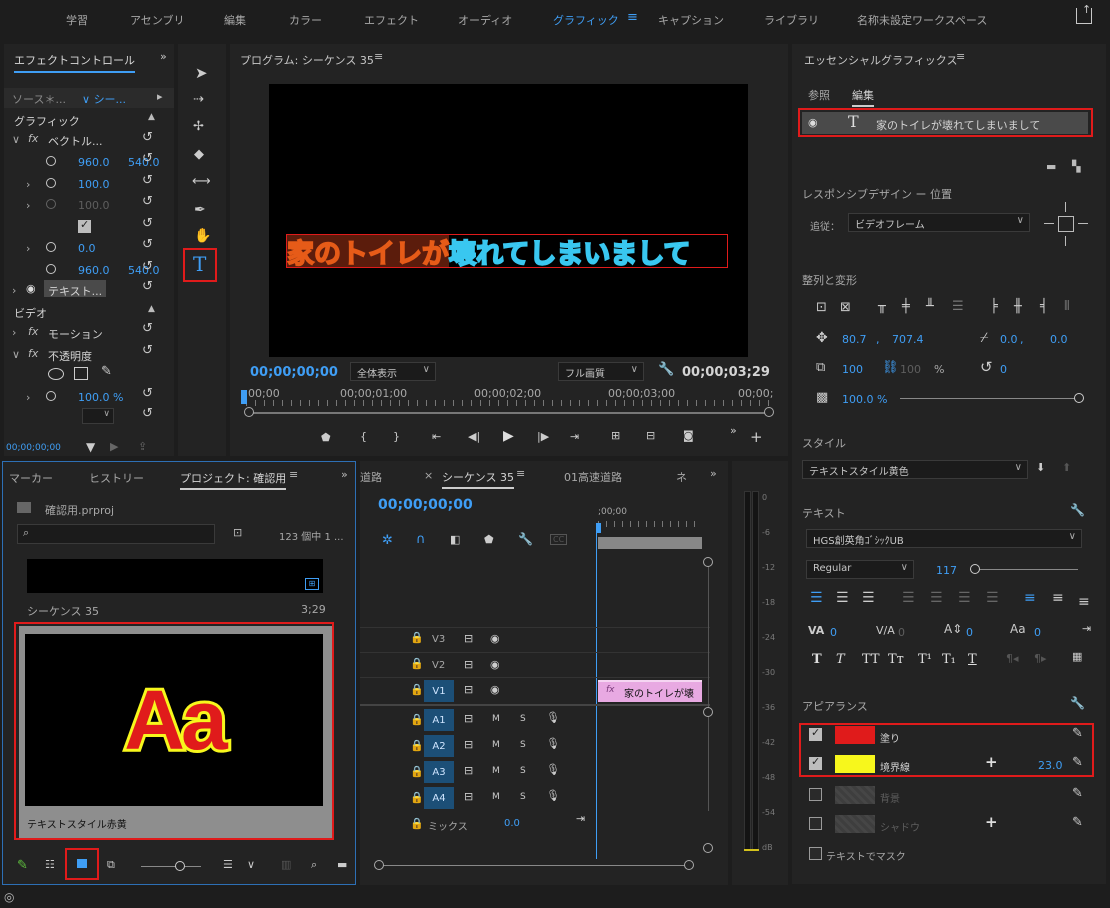 The width and height of the screenshot is (1110, 908). Describe the element at coordinates (864, 399) in the screenshot. I see `opacity-field: 100.0 %` at that location.